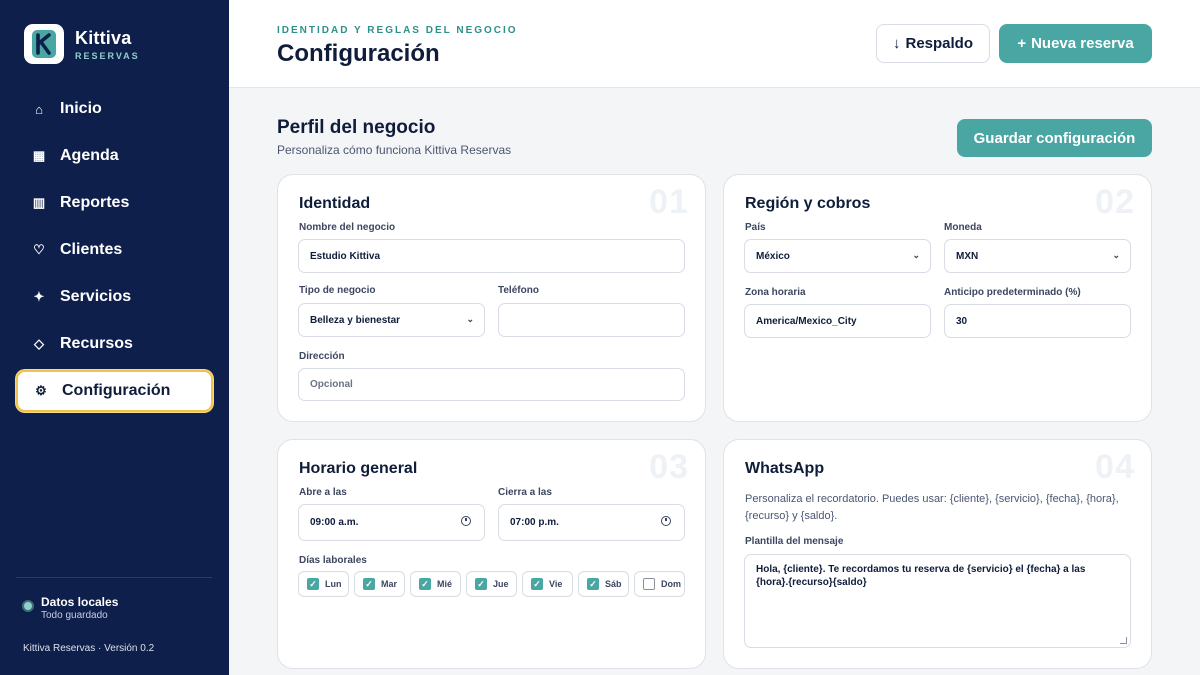  What do you see at coordinates (1115, 202) in the screenshot?
I see `card-number: 02` at bounding box center [1115, 202].